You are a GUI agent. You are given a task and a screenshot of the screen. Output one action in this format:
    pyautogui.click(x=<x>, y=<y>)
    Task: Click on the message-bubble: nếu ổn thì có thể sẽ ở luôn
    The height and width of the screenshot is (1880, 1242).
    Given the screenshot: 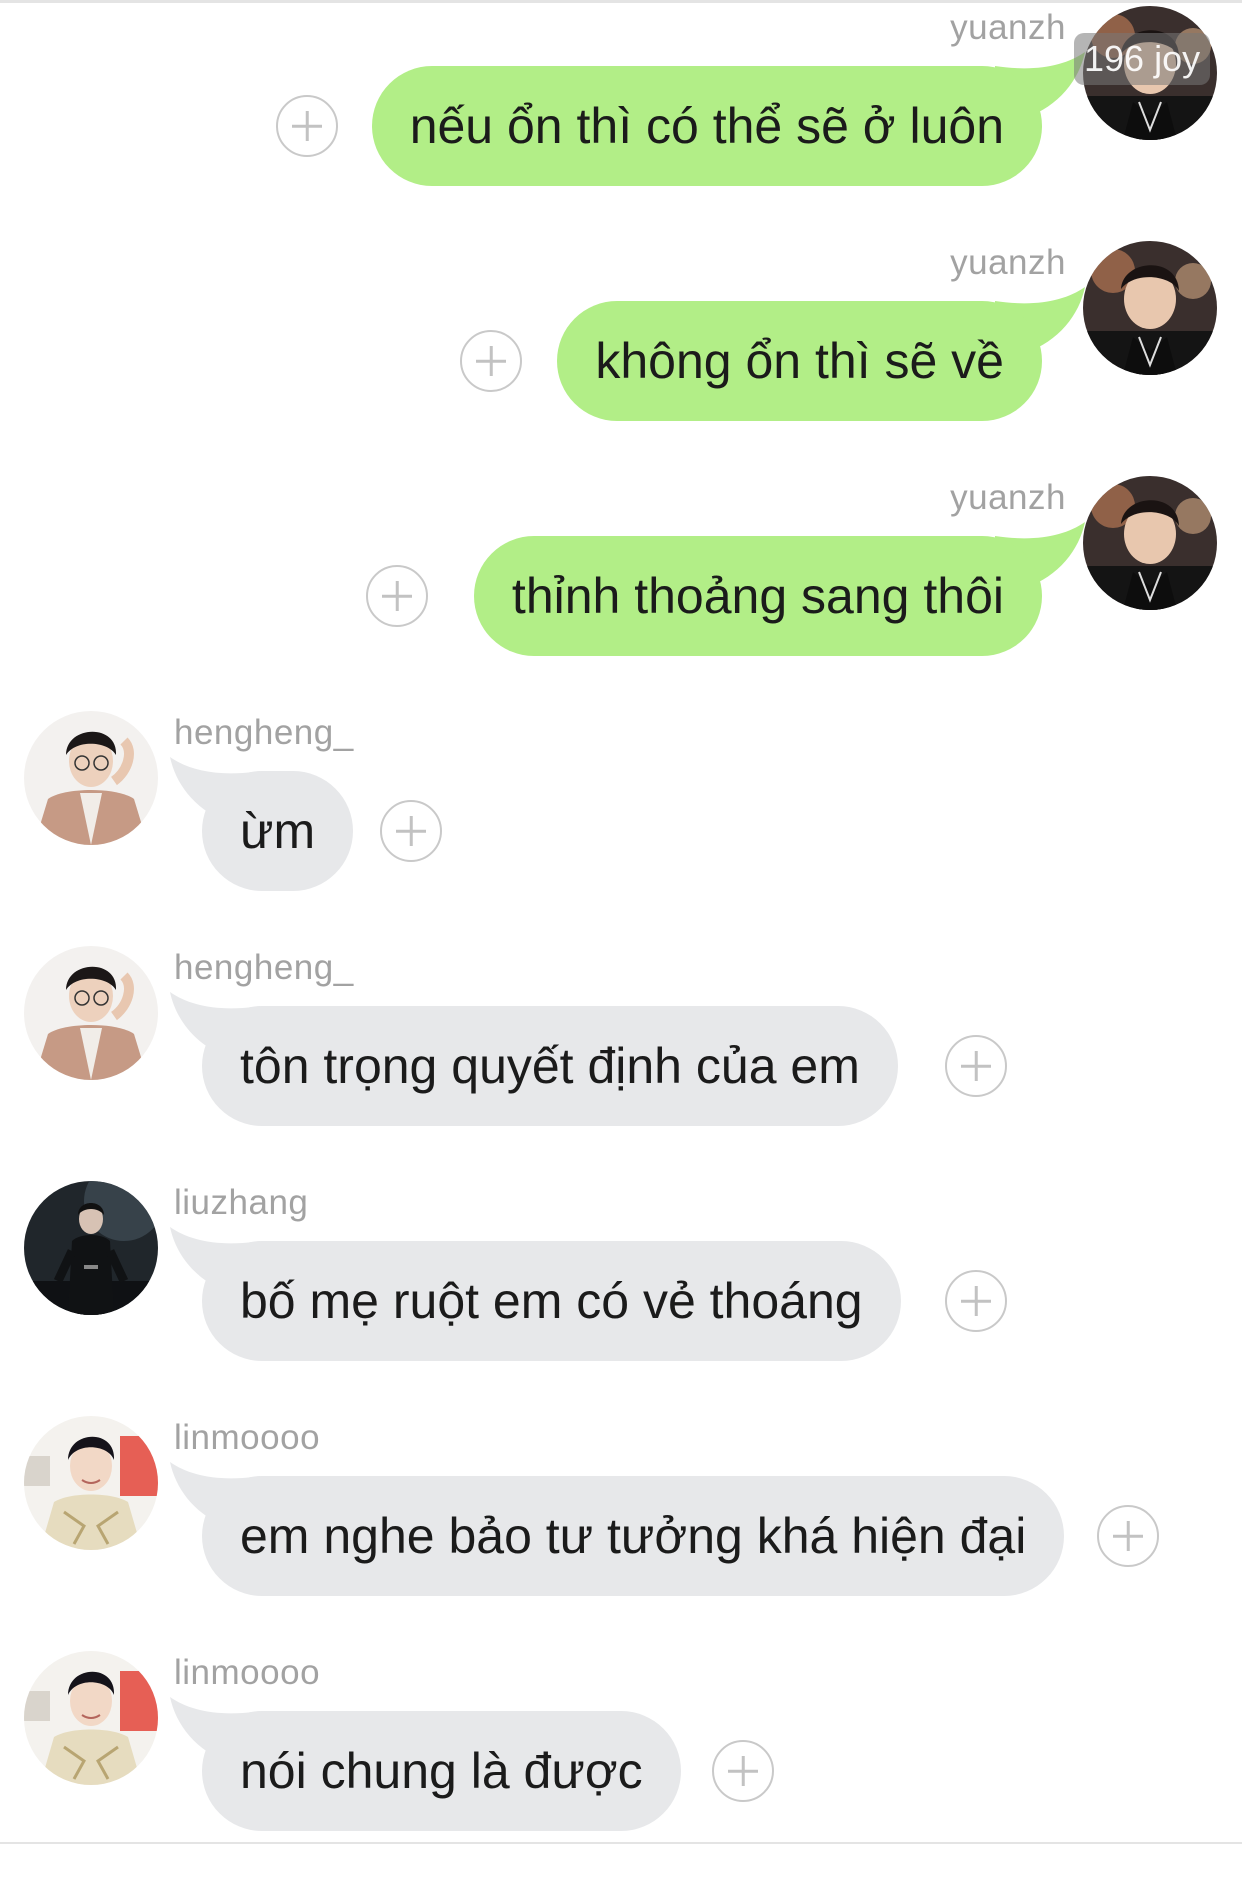 What is the action you would take?
    pyautogui.click(x=706, y=126)
    